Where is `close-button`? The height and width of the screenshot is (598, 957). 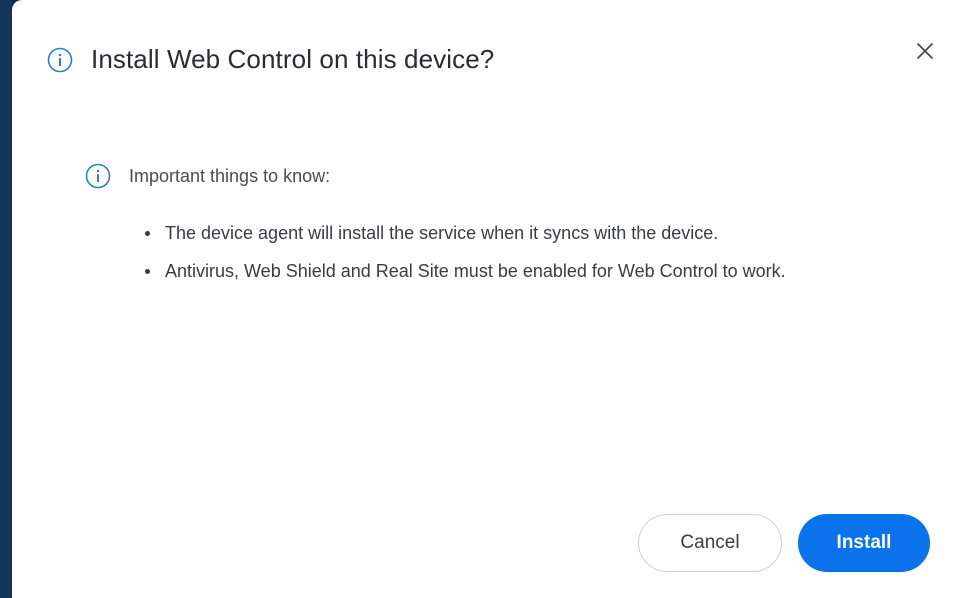
close-button is located at coordinates (925, 53).